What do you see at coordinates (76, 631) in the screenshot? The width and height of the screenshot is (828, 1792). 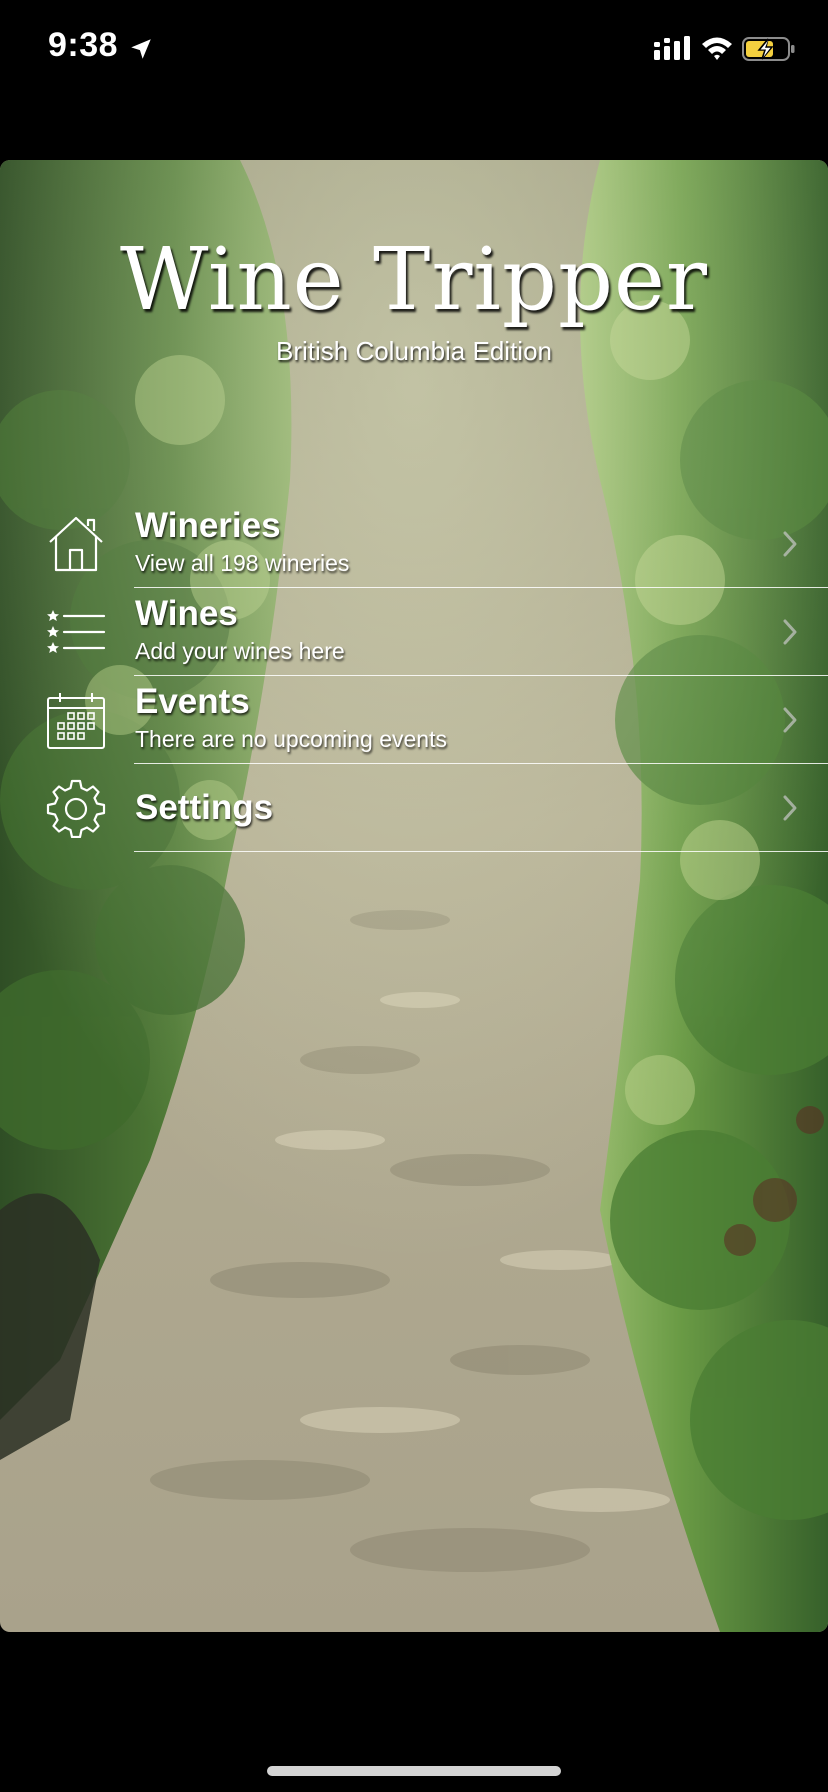 I see `starred-list-icon` at bounding box center [76, 631].